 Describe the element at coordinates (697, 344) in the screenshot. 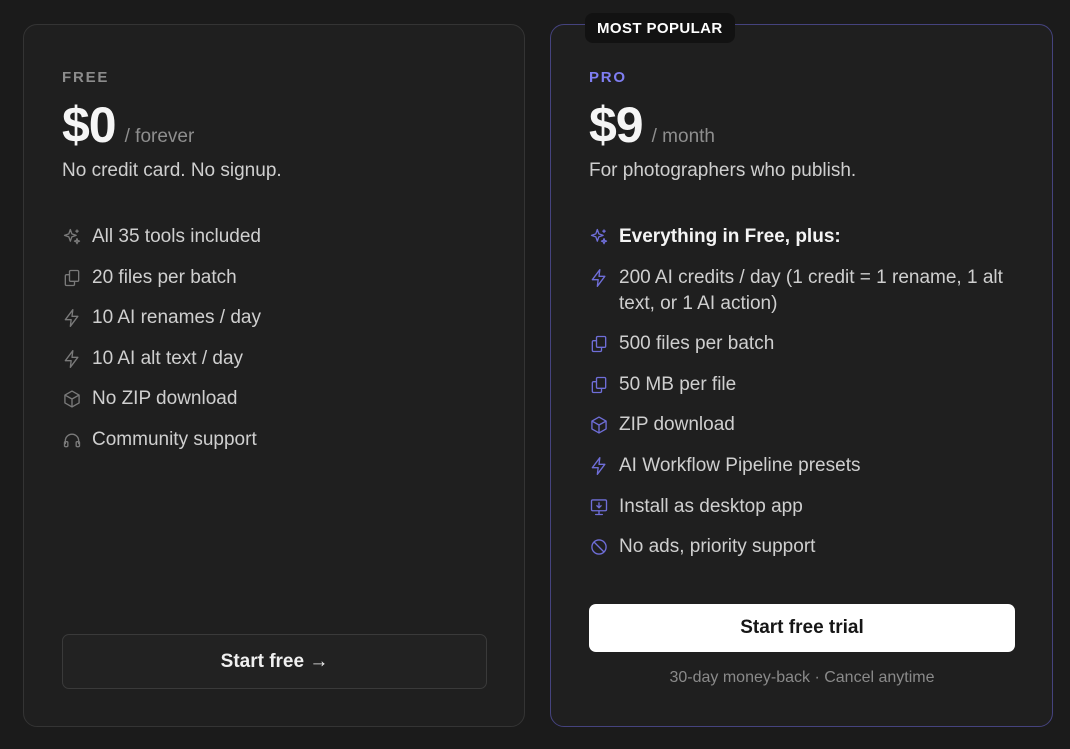

I see `feature-text: 500 files per batch` at that location.